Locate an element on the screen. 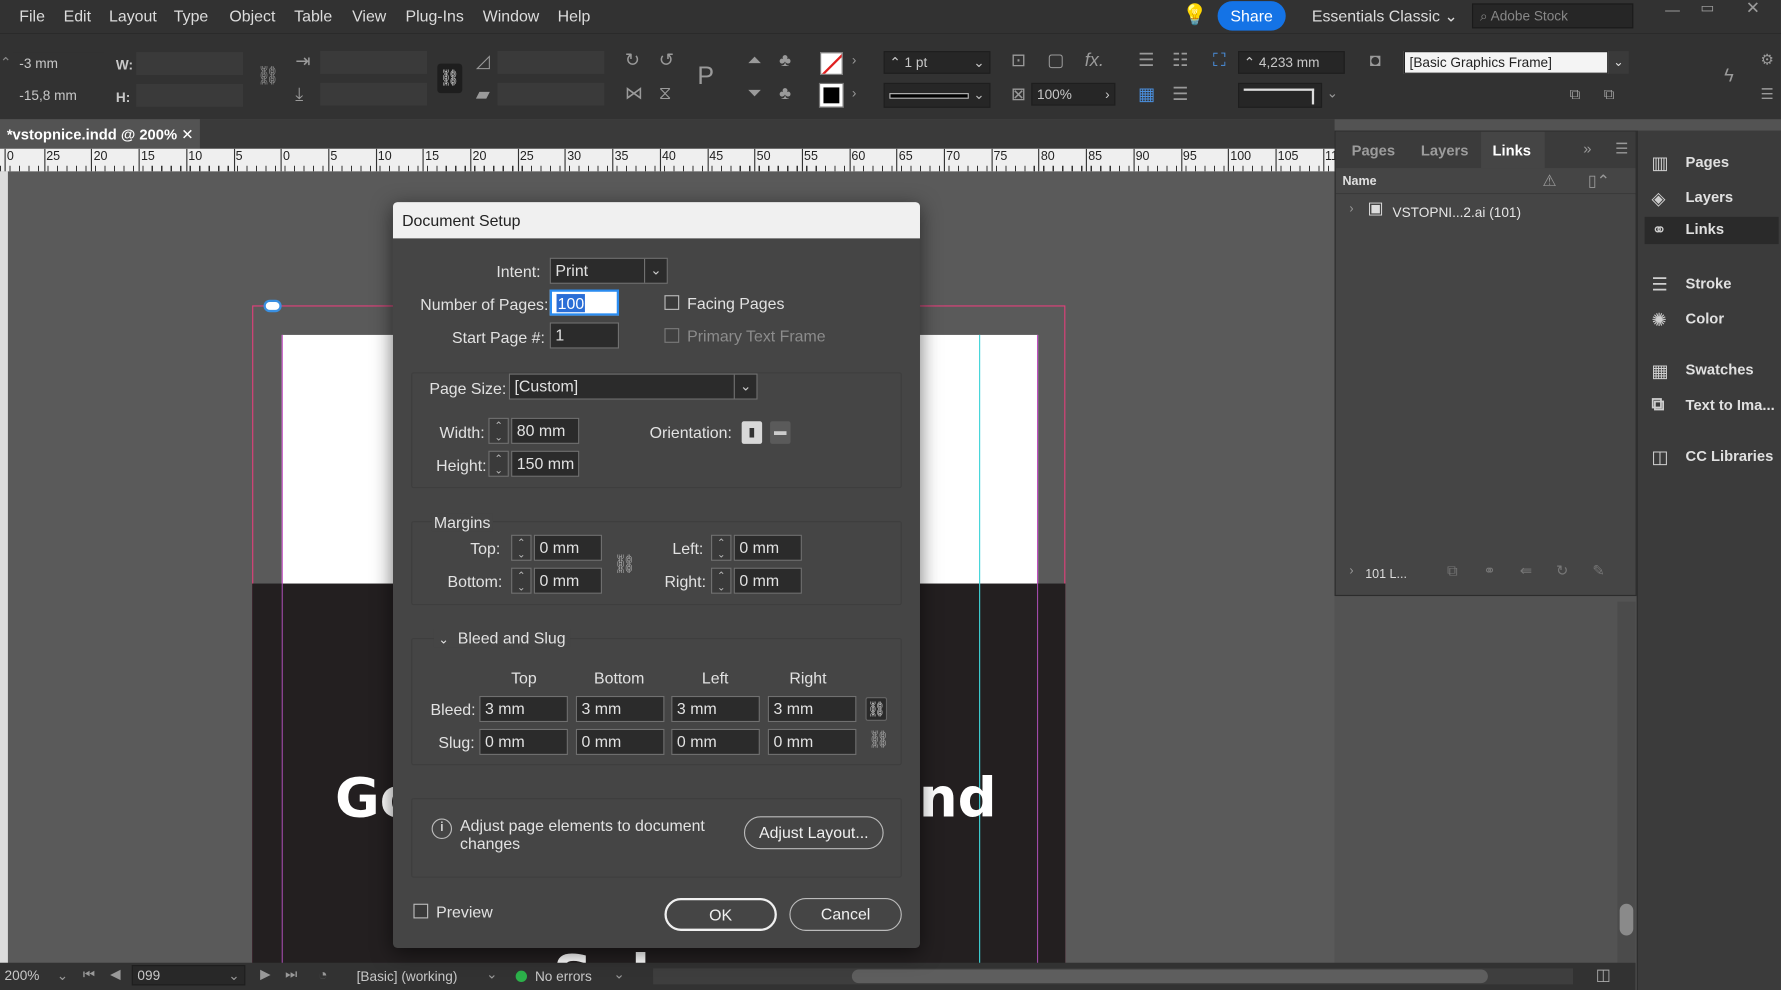 The height and width of the screenshot is (990, 1781). dock-links: ⚭ Links is located at coordinates (1711, 230).